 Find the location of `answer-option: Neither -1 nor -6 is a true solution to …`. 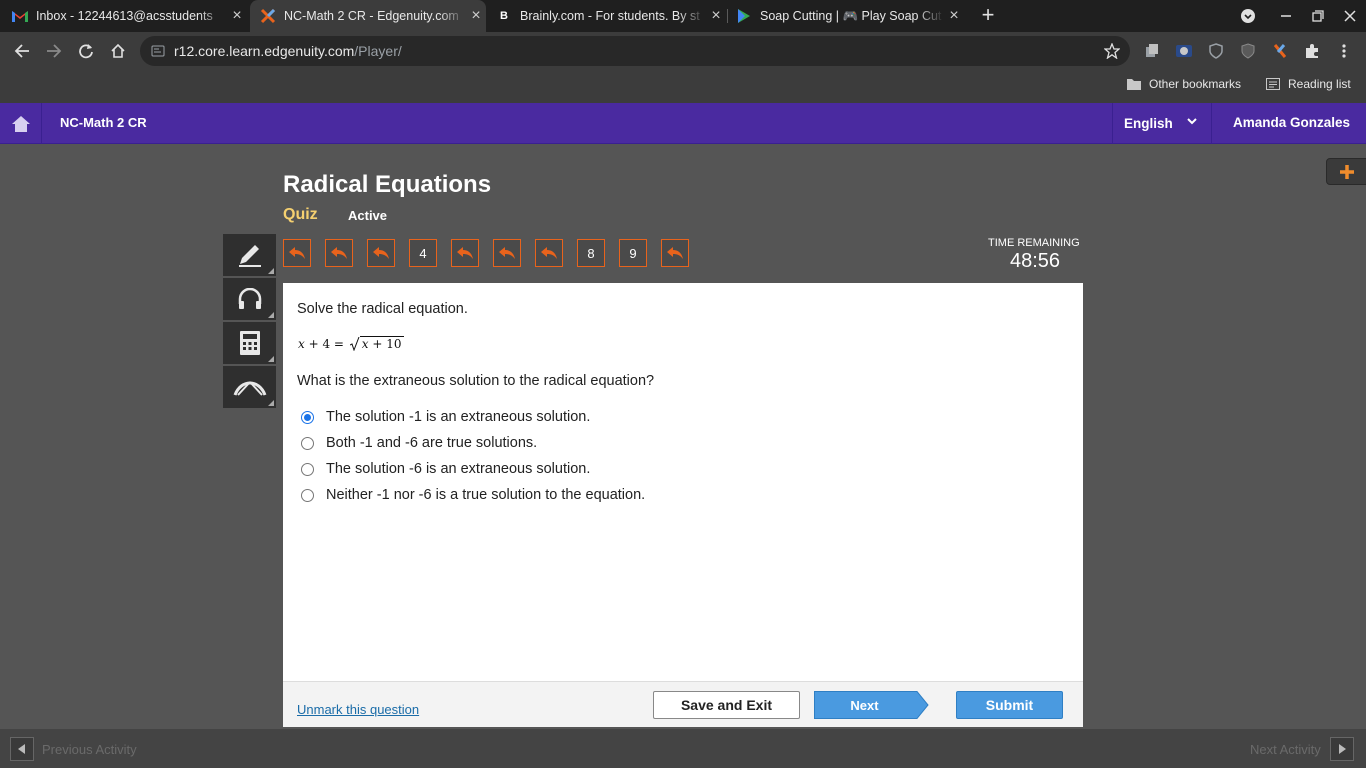

answer-option: Neither -1 nor -6 is a true solution to … is located at coordinates (473, 495).